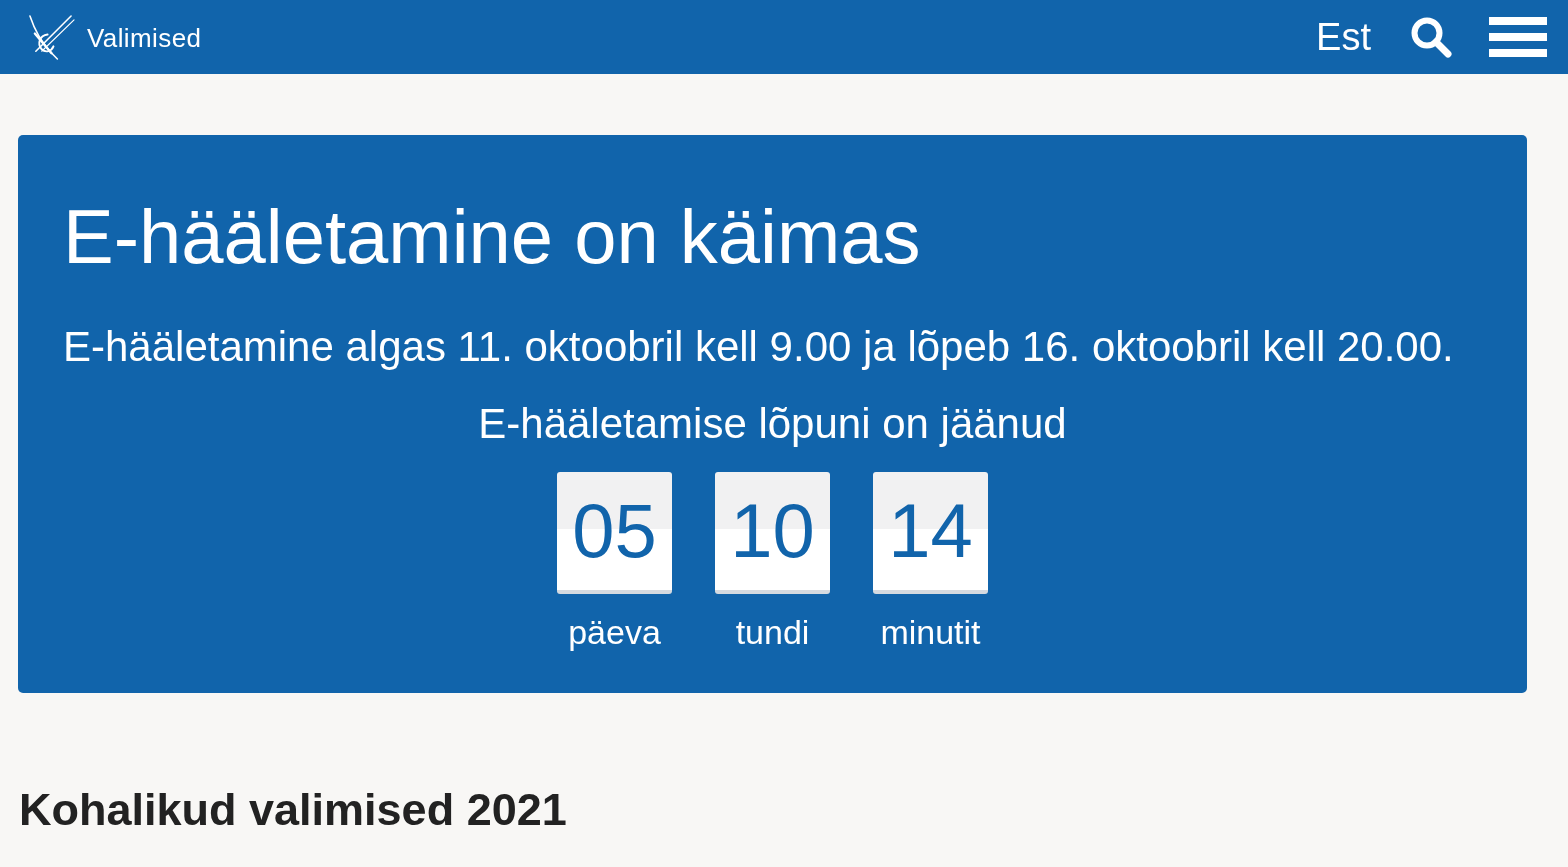  I want to click on countdown-unit: minutit, so click(930, 632).